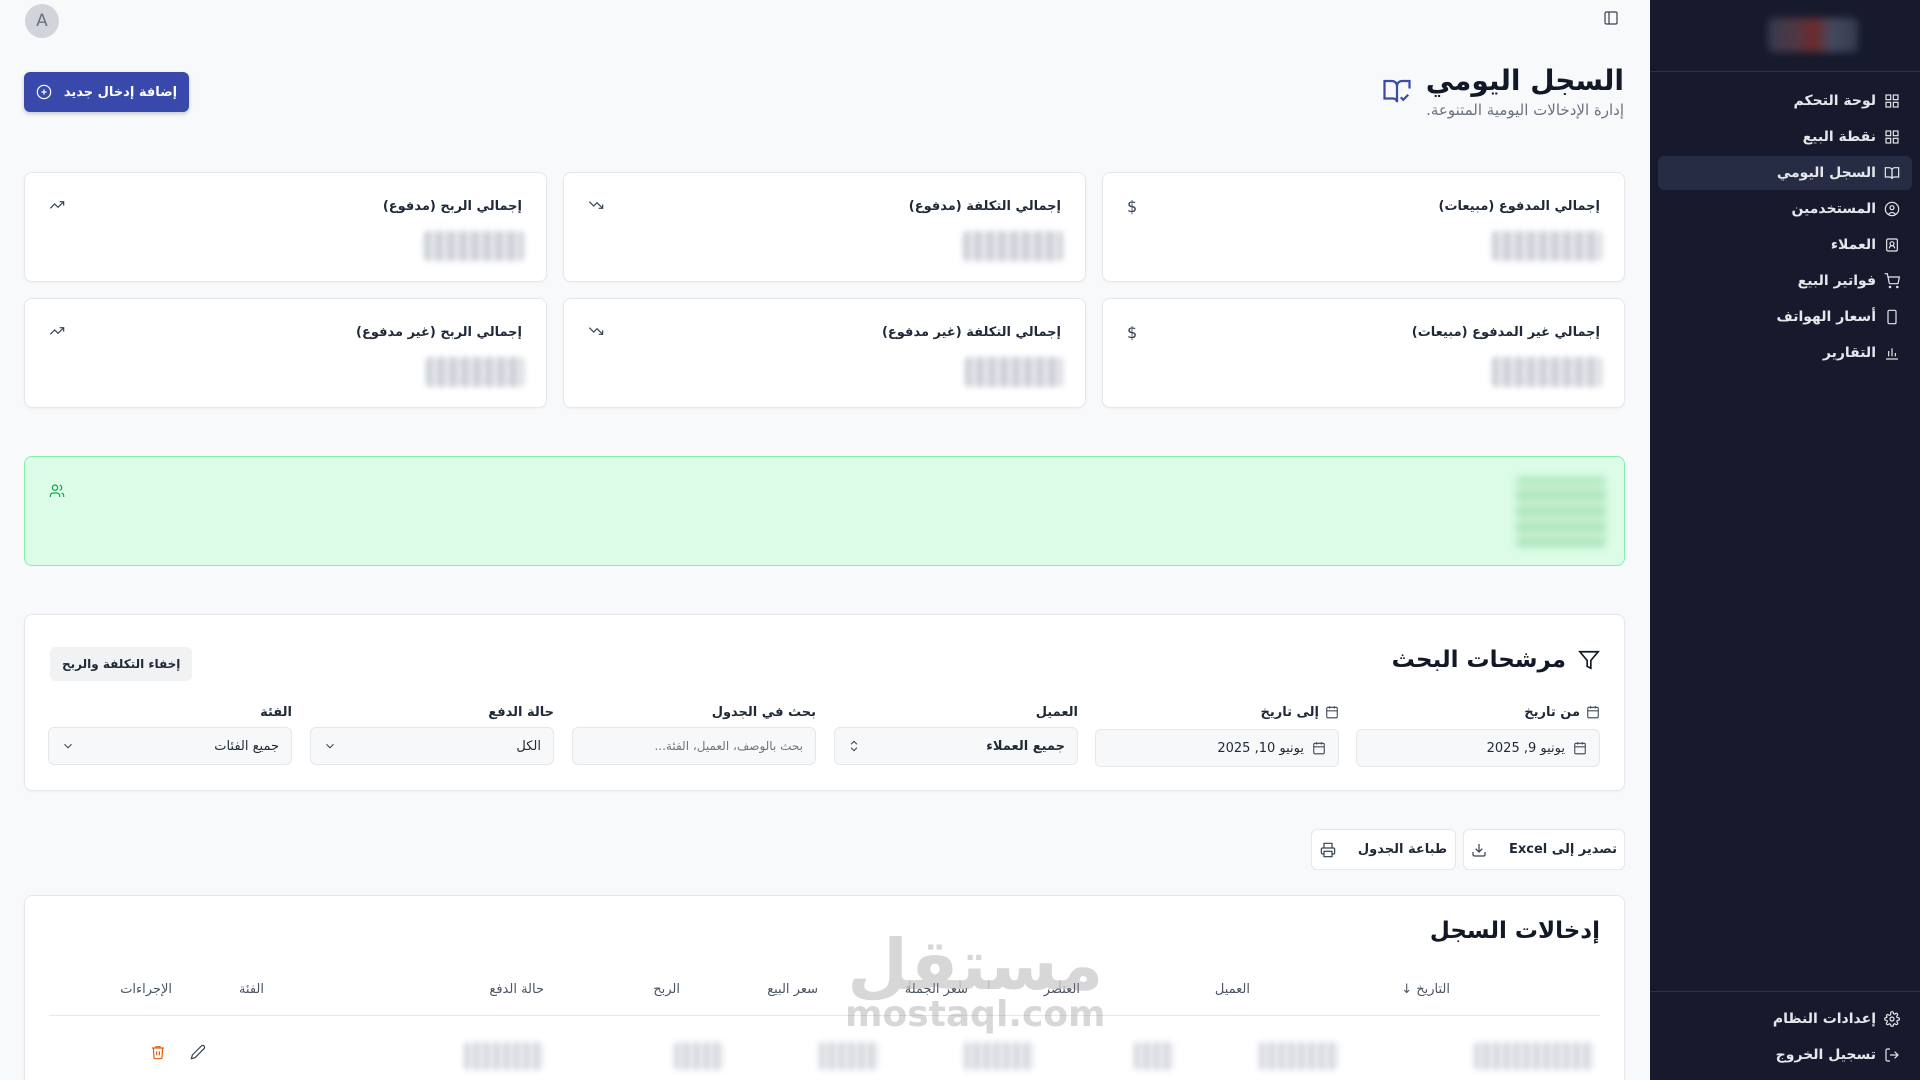  Describe the element at coordinates (1826, 173) in the screenshot. I see `sidebar-item-label: السجل اليومي` at that location.